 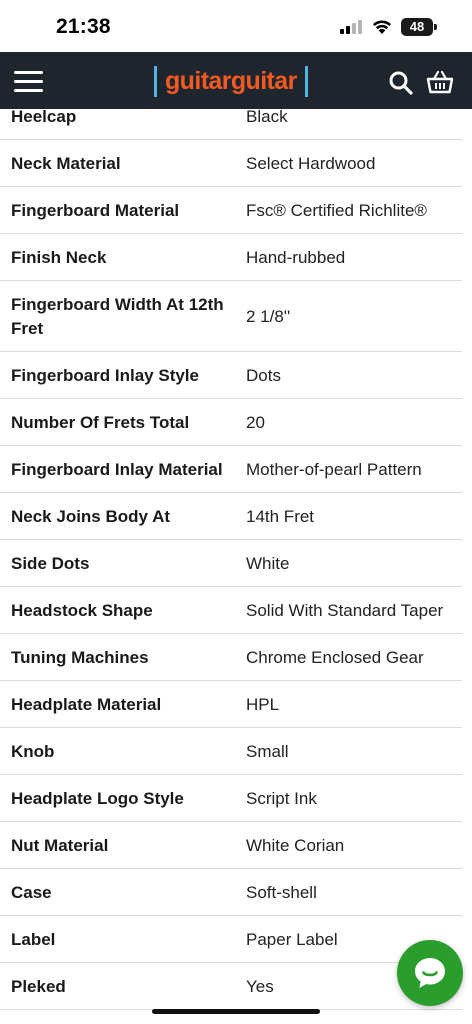 I want to click on spec-row: Heelcap Black, so click(x=236, y=116).